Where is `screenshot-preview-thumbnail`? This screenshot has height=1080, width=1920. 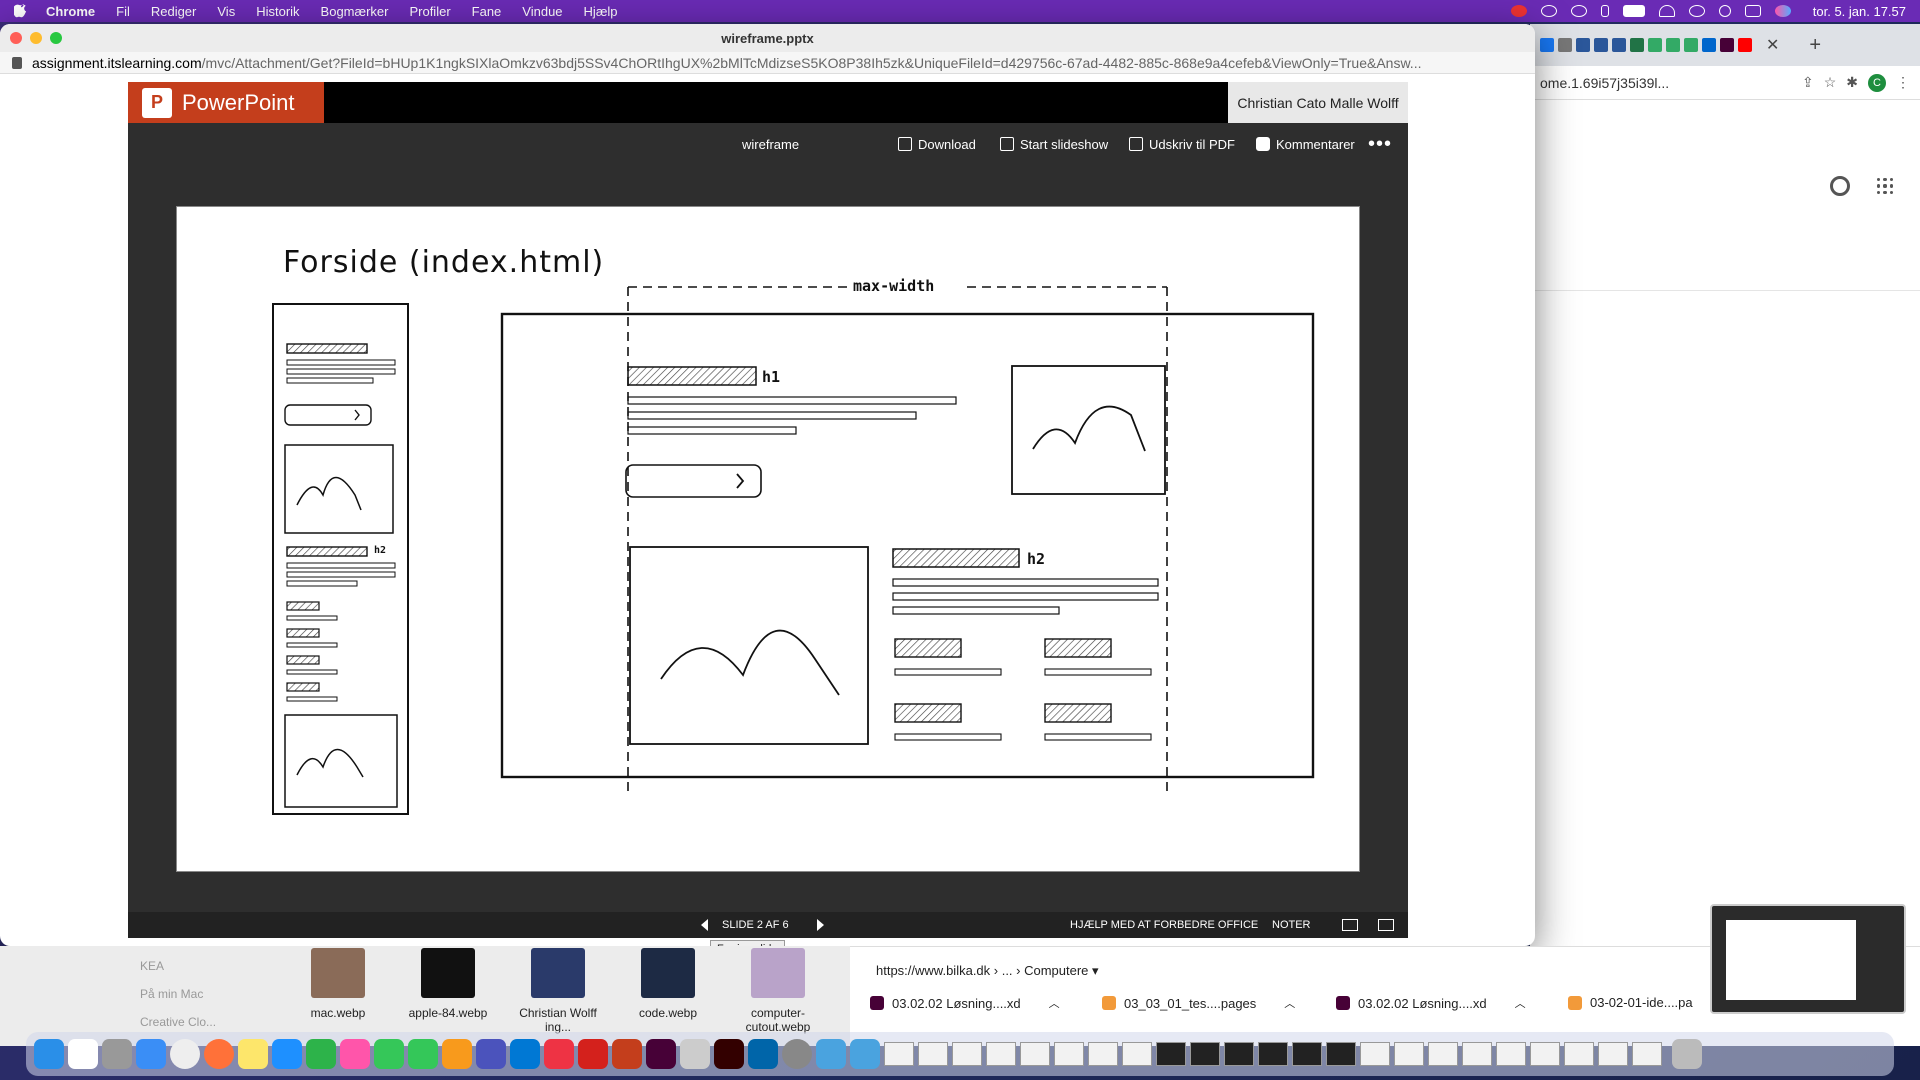 screenshot-preview-thumbnail is located at coordinates (1808, 959).